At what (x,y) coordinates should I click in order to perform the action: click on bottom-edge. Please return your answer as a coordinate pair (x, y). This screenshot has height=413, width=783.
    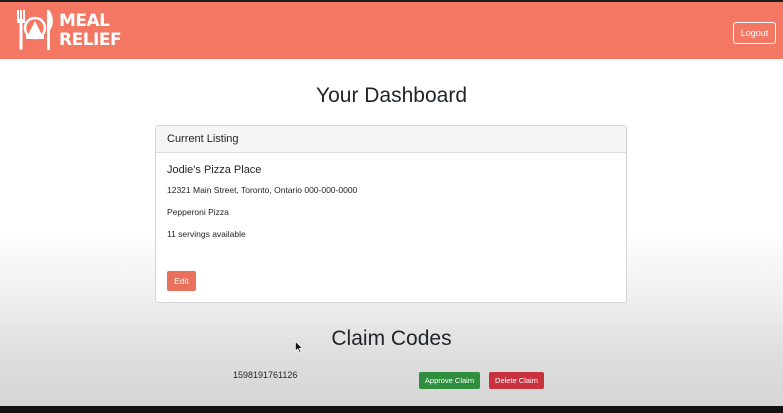
    Looking at the image, I should click on (391, 409).